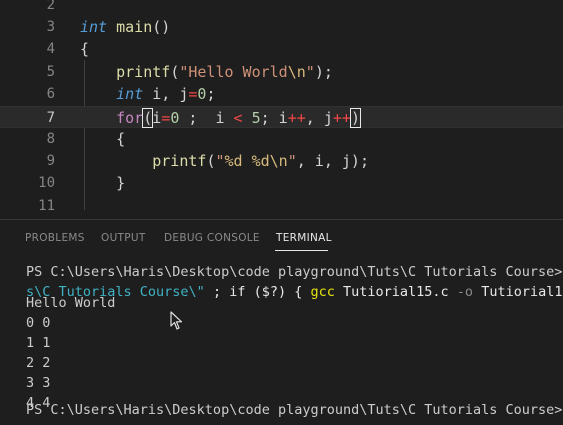  Describe the element at coordinates (465, 292) in the screenshot. I see `command-flag: -o` at that location.